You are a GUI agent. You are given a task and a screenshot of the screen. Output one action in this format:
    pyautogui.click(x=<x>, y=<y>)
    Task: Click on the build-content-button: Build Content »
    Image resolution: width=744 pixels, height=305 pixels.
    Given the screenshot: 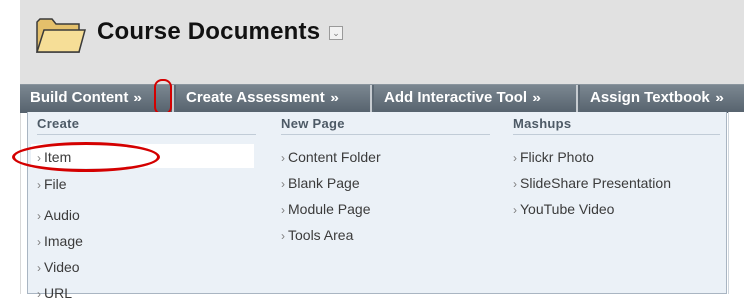 What is the action you would take?
    pyautogui.click(x=97, y=97)
    